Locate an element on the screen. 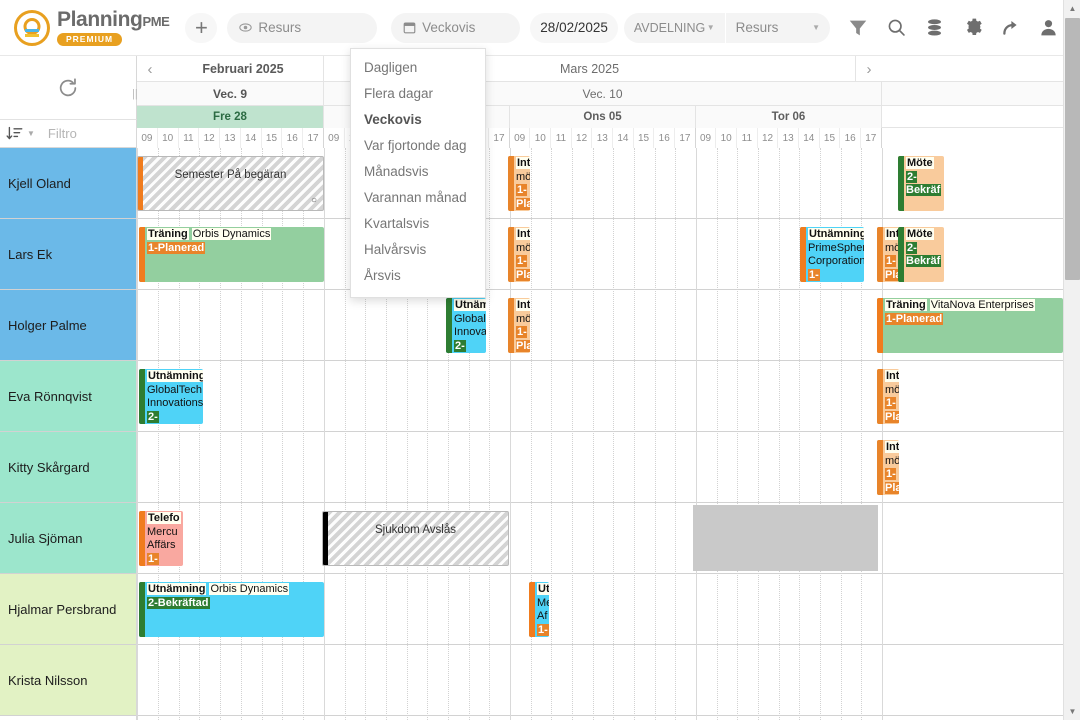 This screenshot has width=1080, height=720. share-button is located at coordinates (1010, 28).